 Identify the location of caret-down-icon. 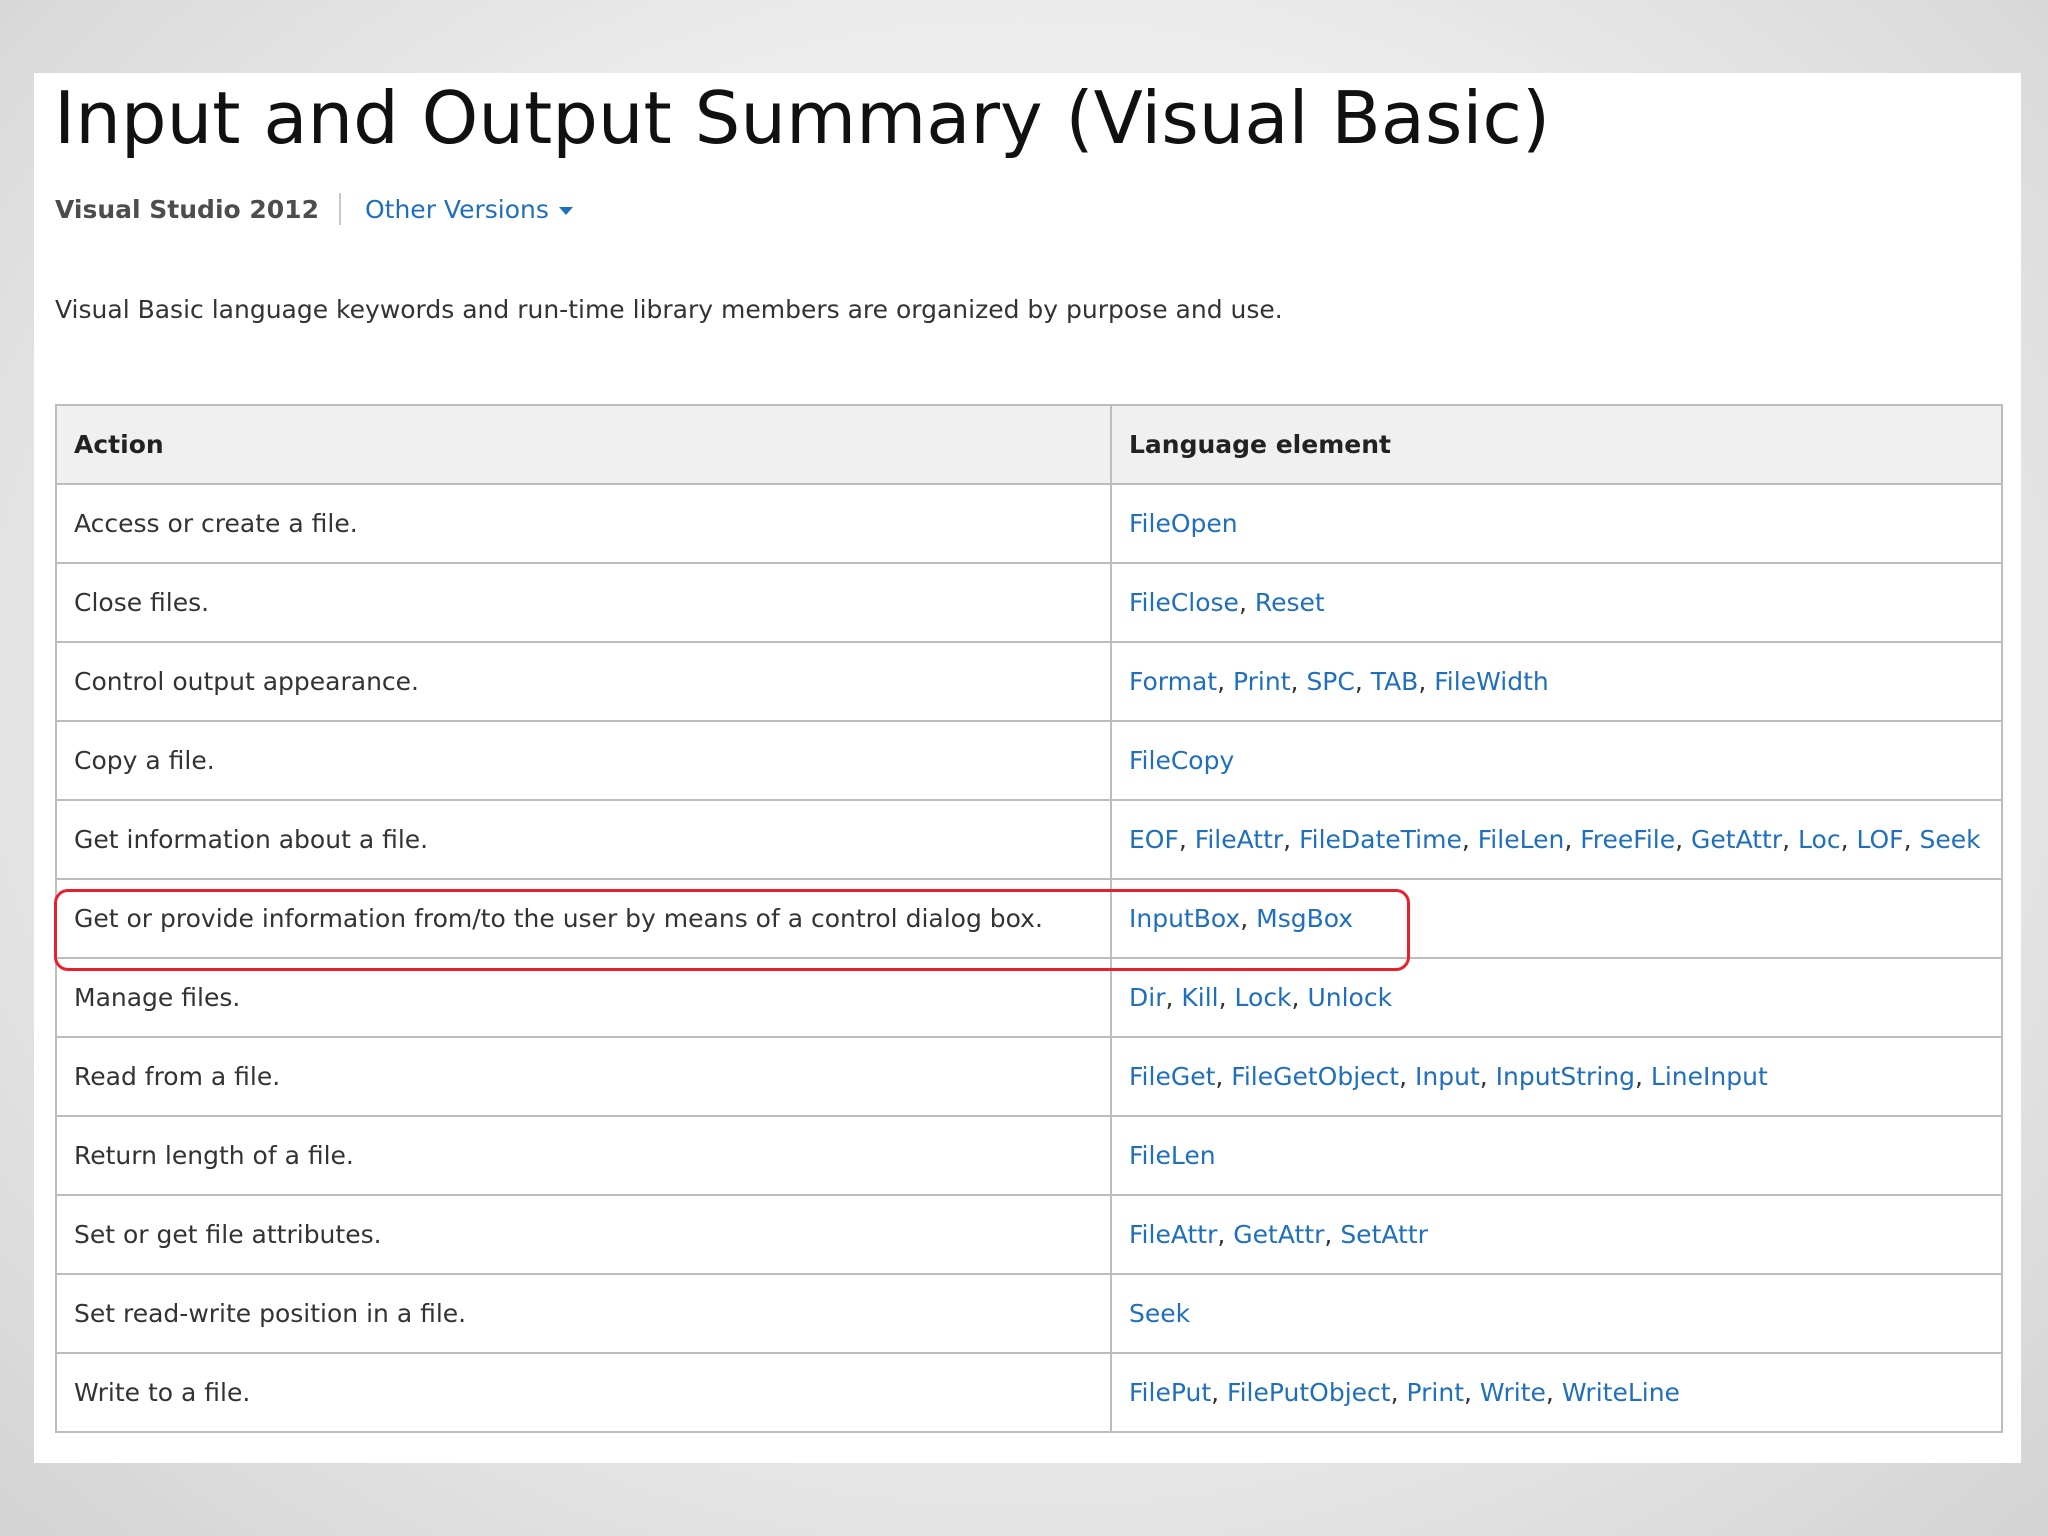
(565, 210).